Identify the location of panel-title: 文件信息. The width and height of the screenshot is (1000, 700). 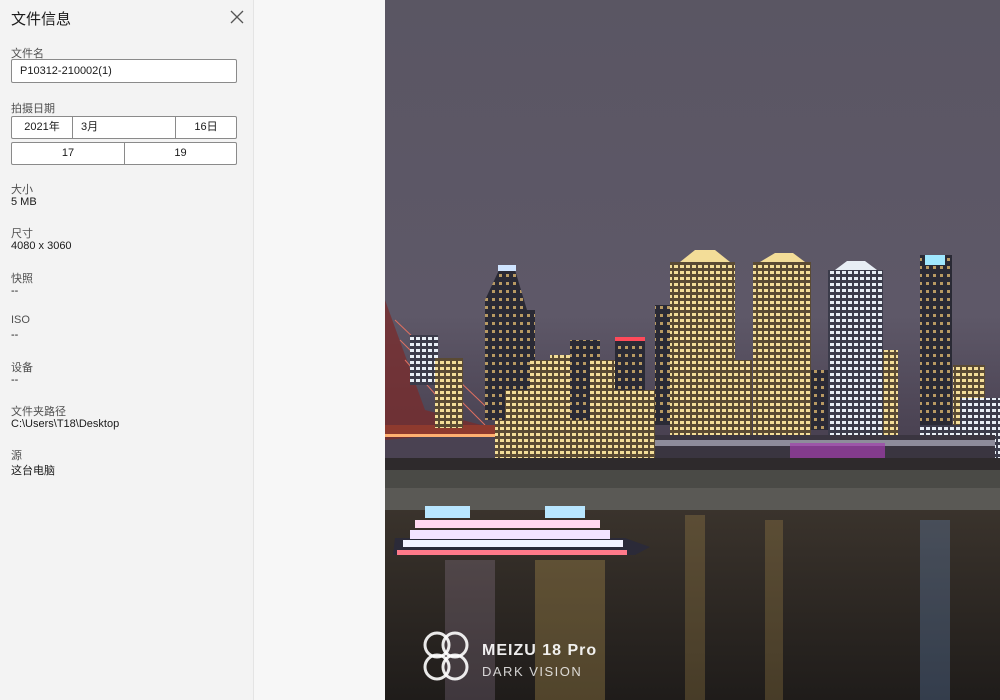
(41, 19).